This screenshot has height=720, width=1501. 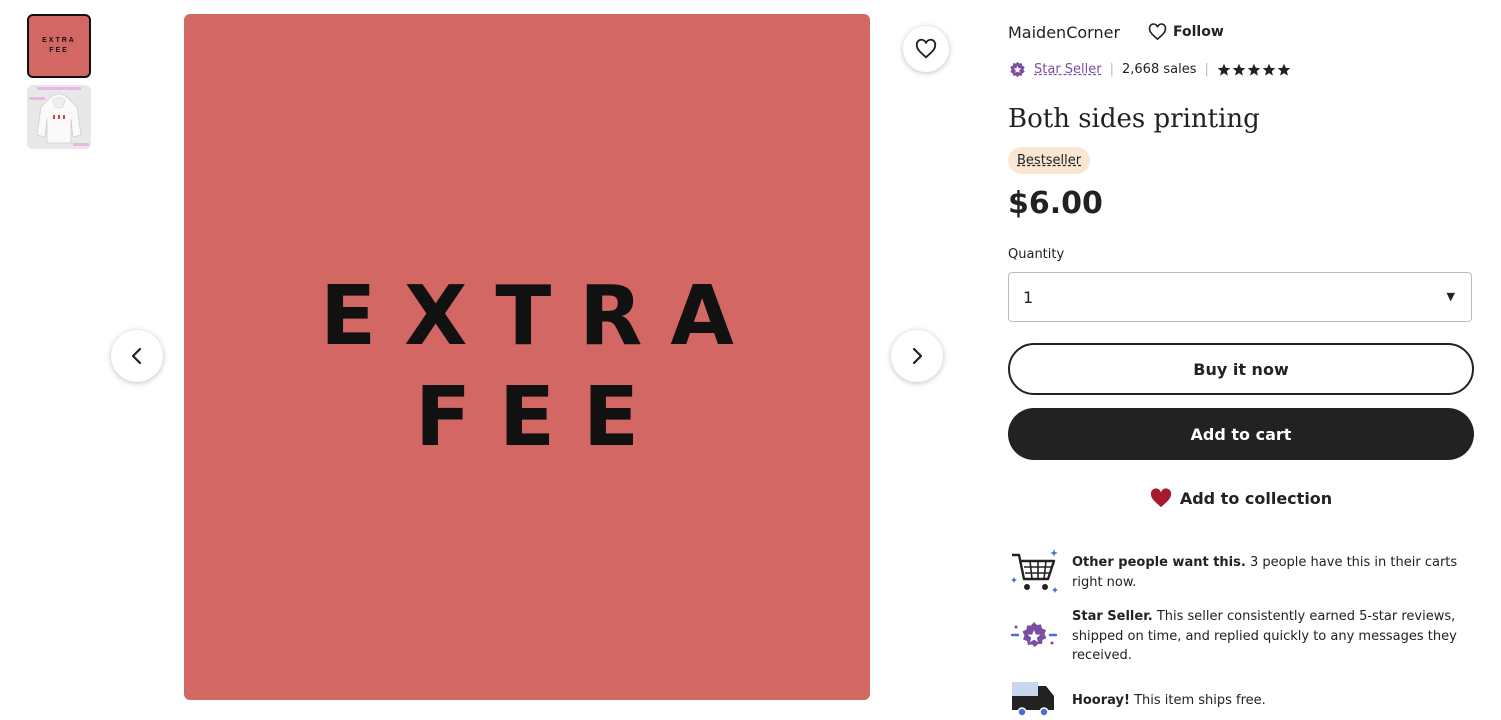 What do you see at coordinates (1034, 571) in the screenshot?
I see `cart-icon` at bounding box center [1034, 571].